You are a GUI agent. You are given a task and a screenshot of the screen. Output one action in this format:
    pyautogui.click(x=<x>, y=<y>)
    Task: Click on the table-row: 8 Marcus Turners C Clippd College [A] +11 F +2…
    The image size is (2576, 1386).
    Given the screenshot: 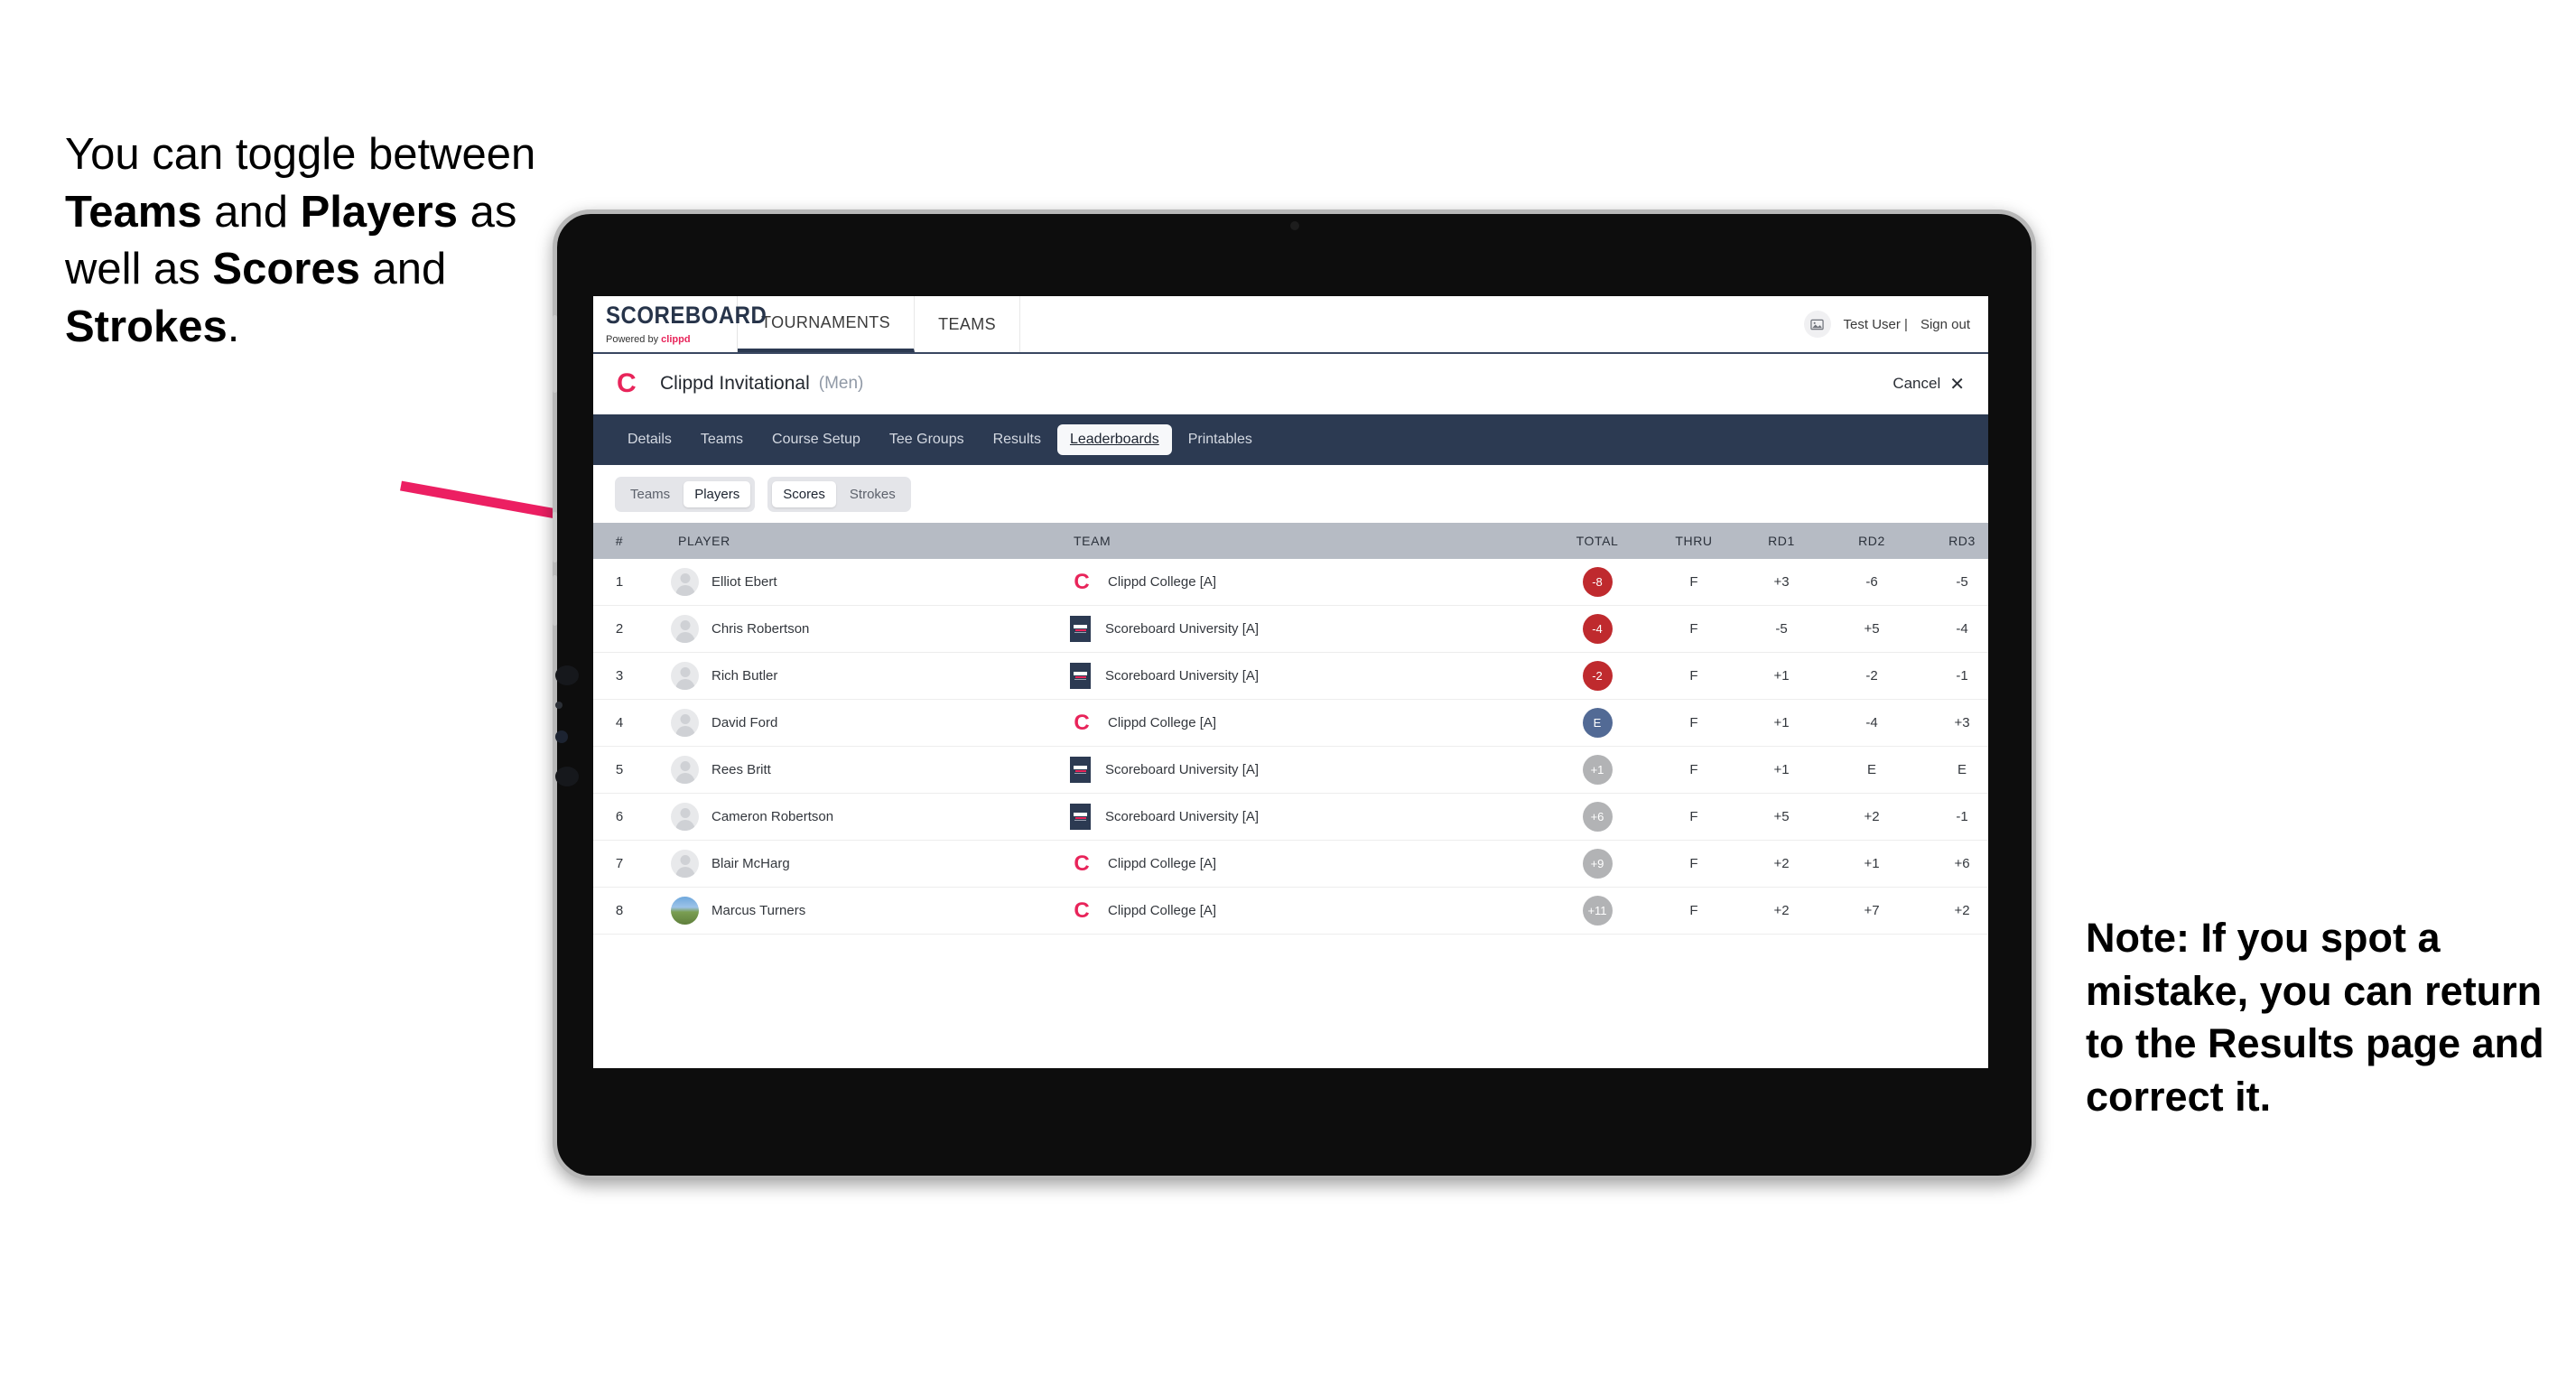 What is the action you would take?
    pyautogui.click(x=1290, y=911)
    